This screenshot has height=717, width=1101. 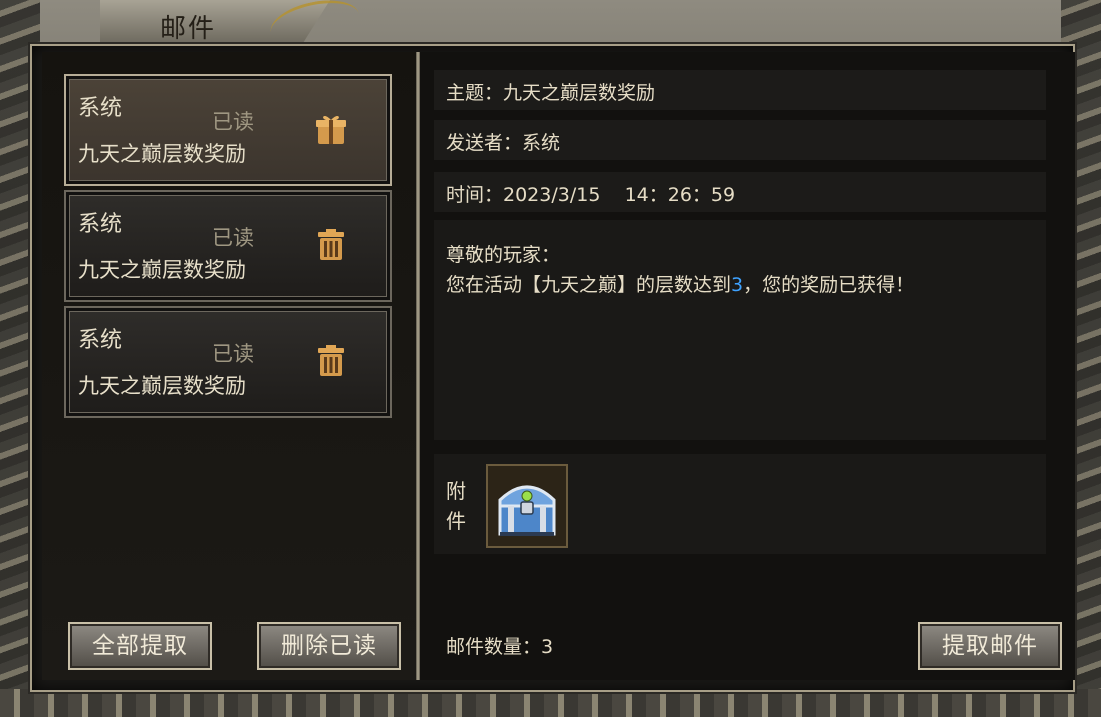 I want to click on delete-read-button: 删除已读, so click(x=329, y=646).